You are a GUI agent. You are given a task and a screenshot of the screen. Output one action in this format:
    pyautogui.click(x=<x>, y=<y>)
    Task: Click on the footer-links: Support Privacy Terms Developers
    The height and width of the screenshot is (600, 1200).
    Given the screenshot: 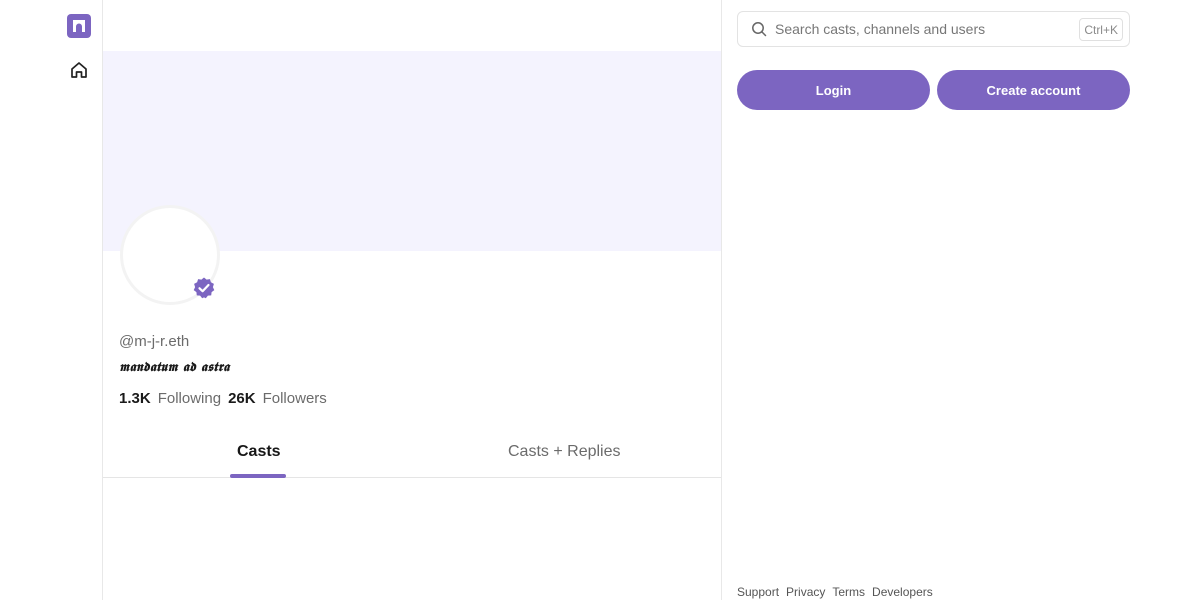 What is the action you would take?
    pyautogui.click(x=835, y=592)
    